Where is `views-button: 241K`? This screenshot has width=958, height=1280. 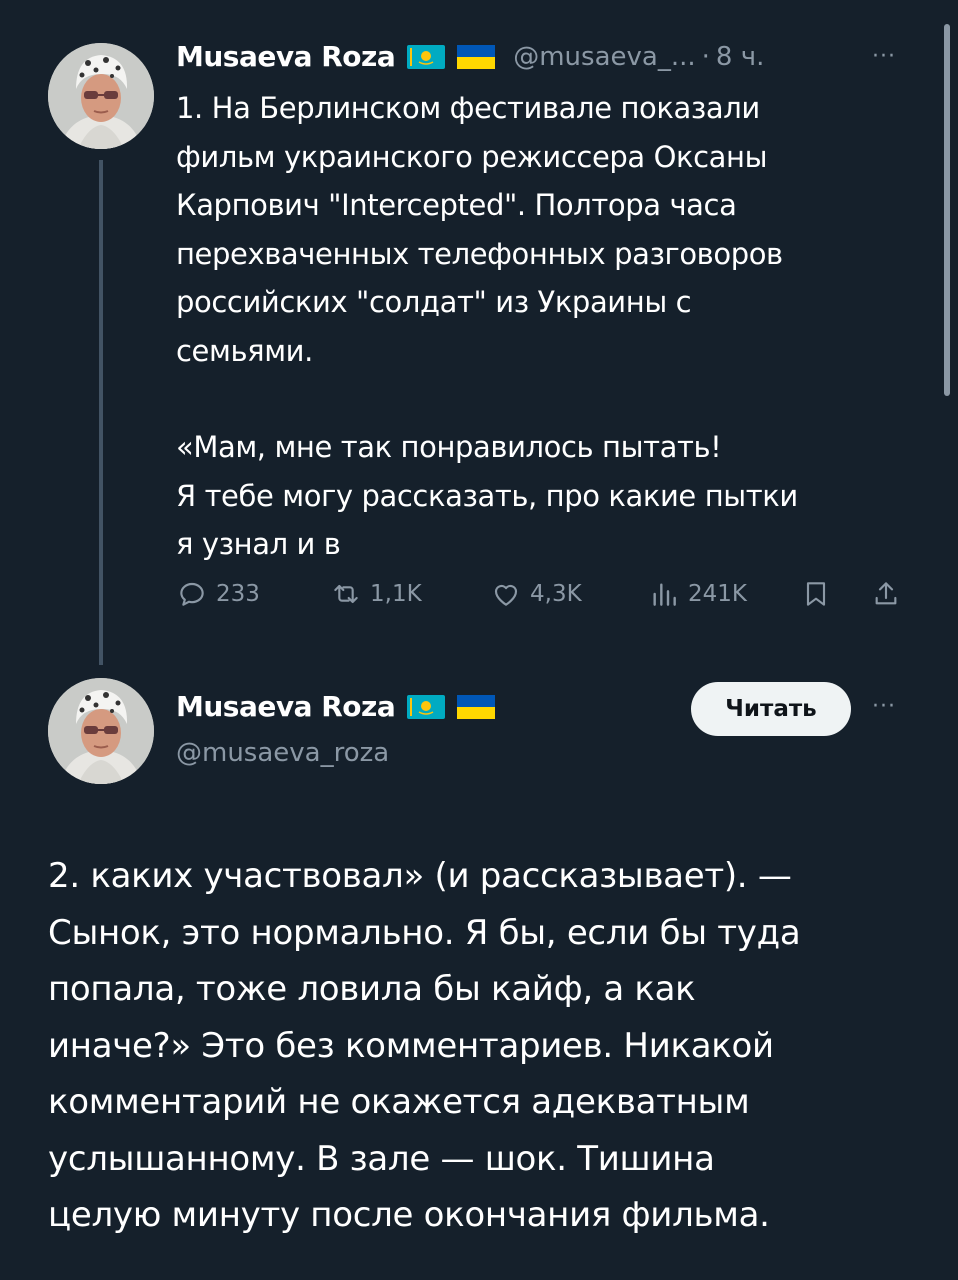 views-button: 241K is located at coordinates (697, 594).